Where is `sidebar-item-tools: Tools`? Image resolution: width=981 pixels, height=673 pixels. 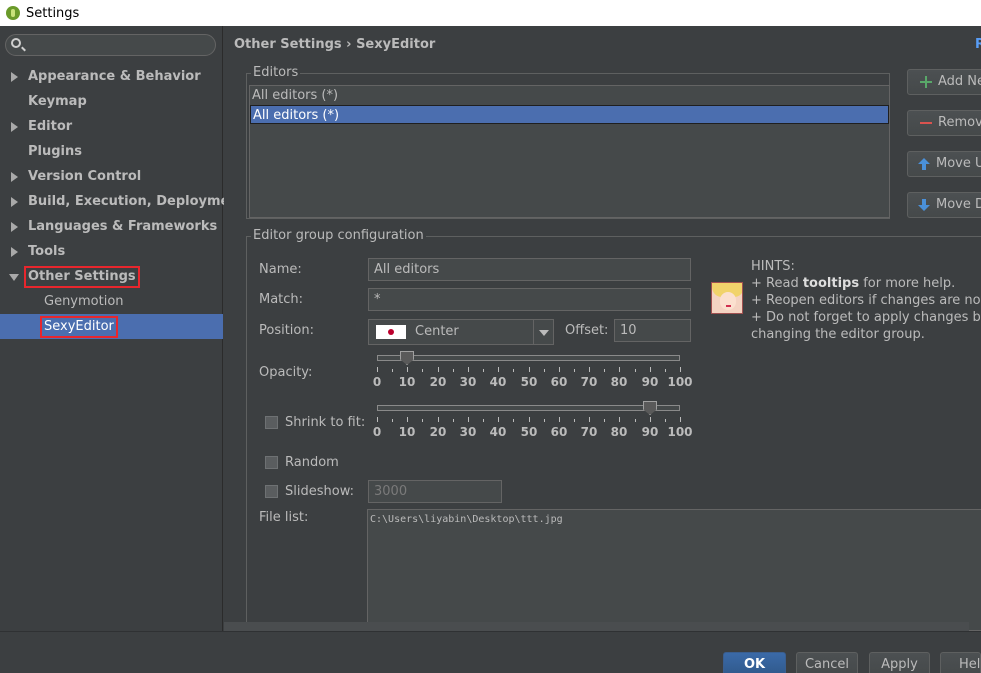 sidebar-item-tools: Tools is located at coordinates (111, 251).